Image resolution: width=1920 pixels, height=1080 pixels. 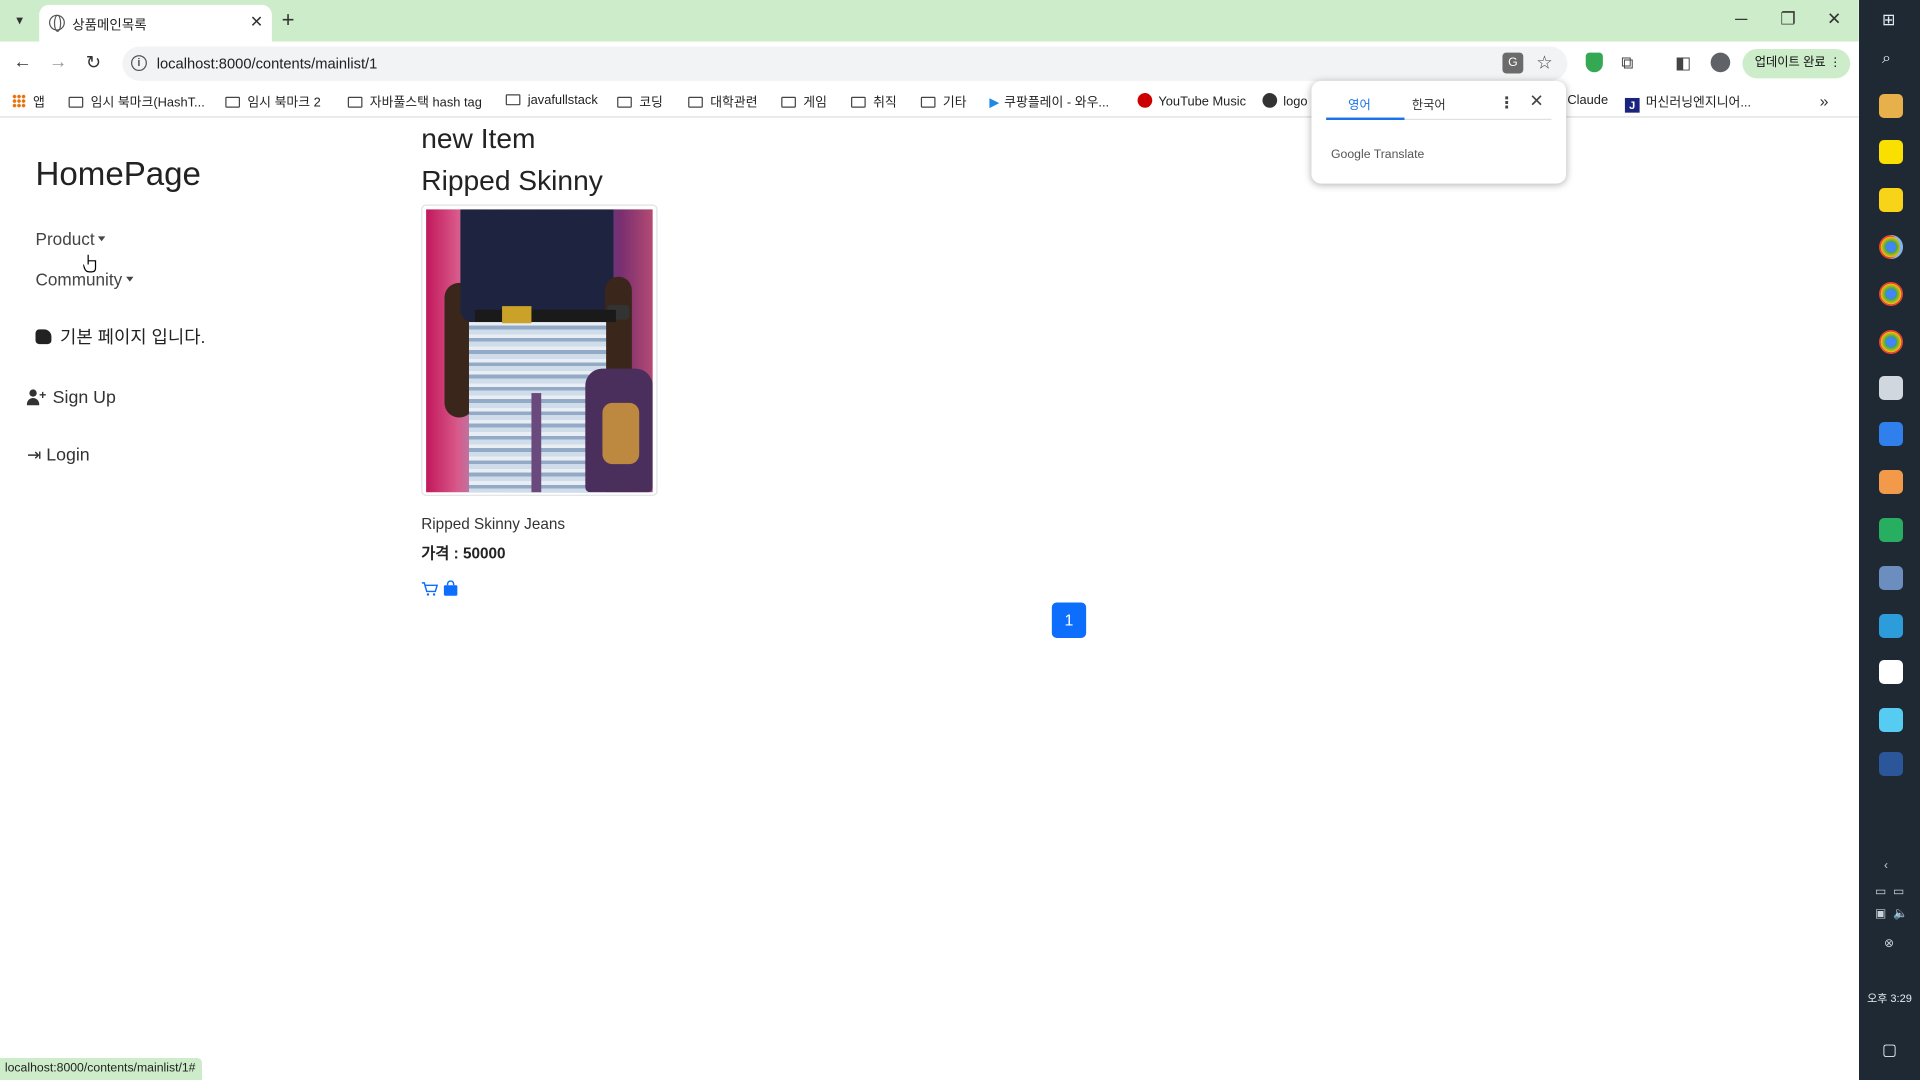 What do you see at coordinates (414, 102) in the screenshot?
I see `bookmark-folder: 자바풀스택 hash tag` at bounding box center [414, 102].